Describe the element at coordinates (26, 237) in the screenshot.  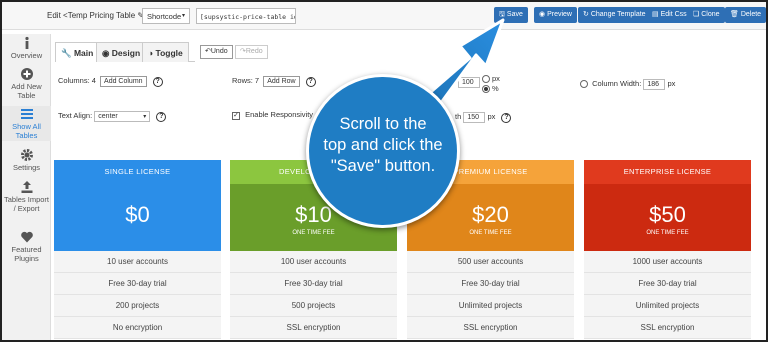
I see `heart-icon` at that location.